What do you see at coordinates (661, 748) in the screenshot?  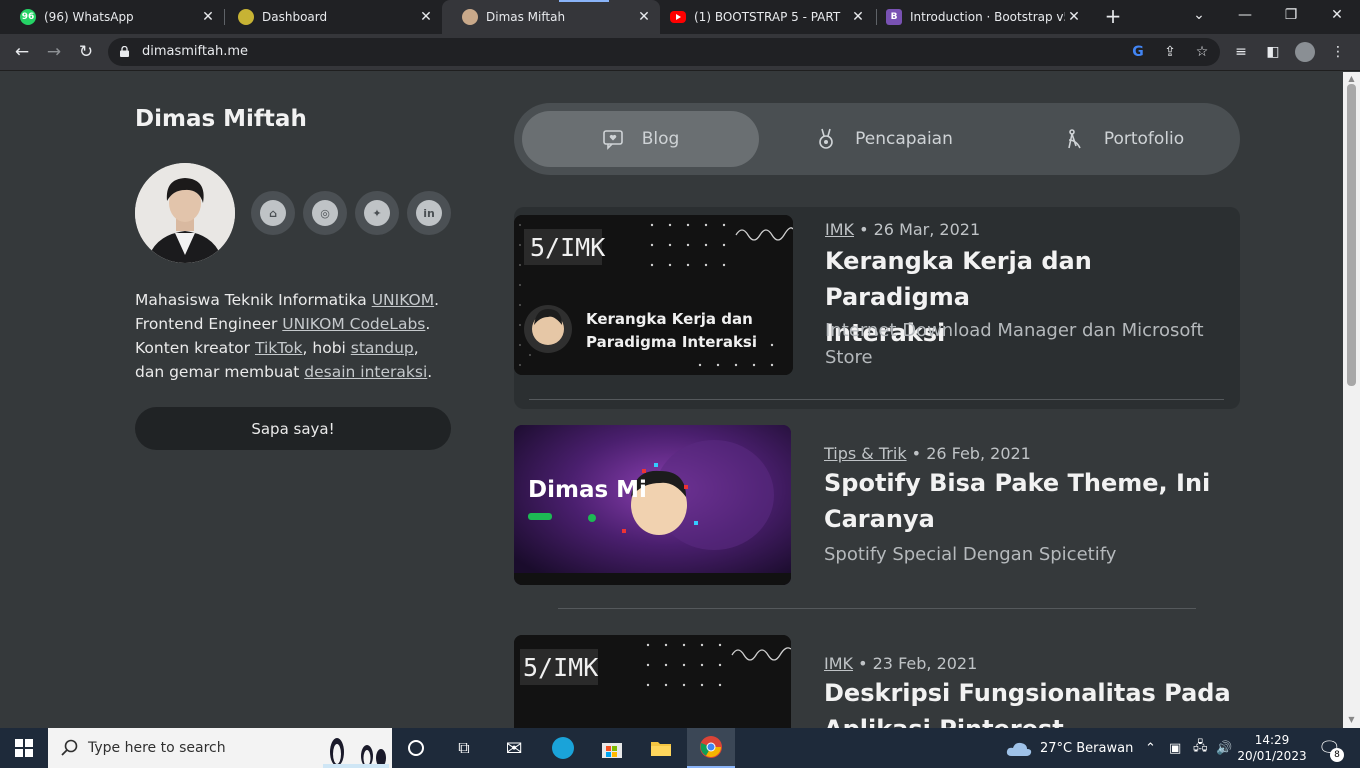 I see `file-explorer-app` at bounding box center [661, 748].